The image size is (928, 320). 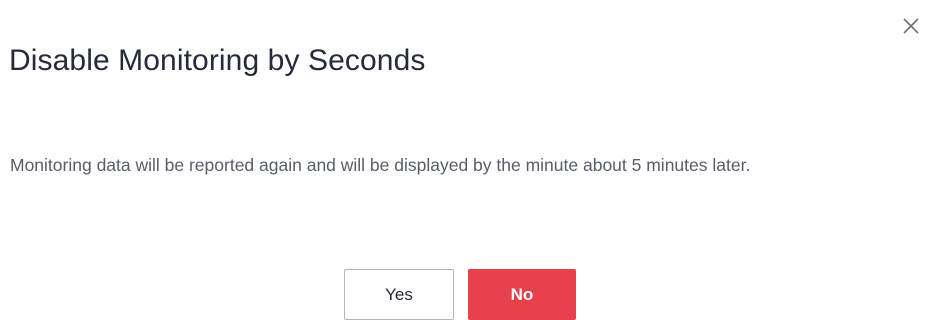 I want to click on yes-button: Yes, so click(x=399, y=294).